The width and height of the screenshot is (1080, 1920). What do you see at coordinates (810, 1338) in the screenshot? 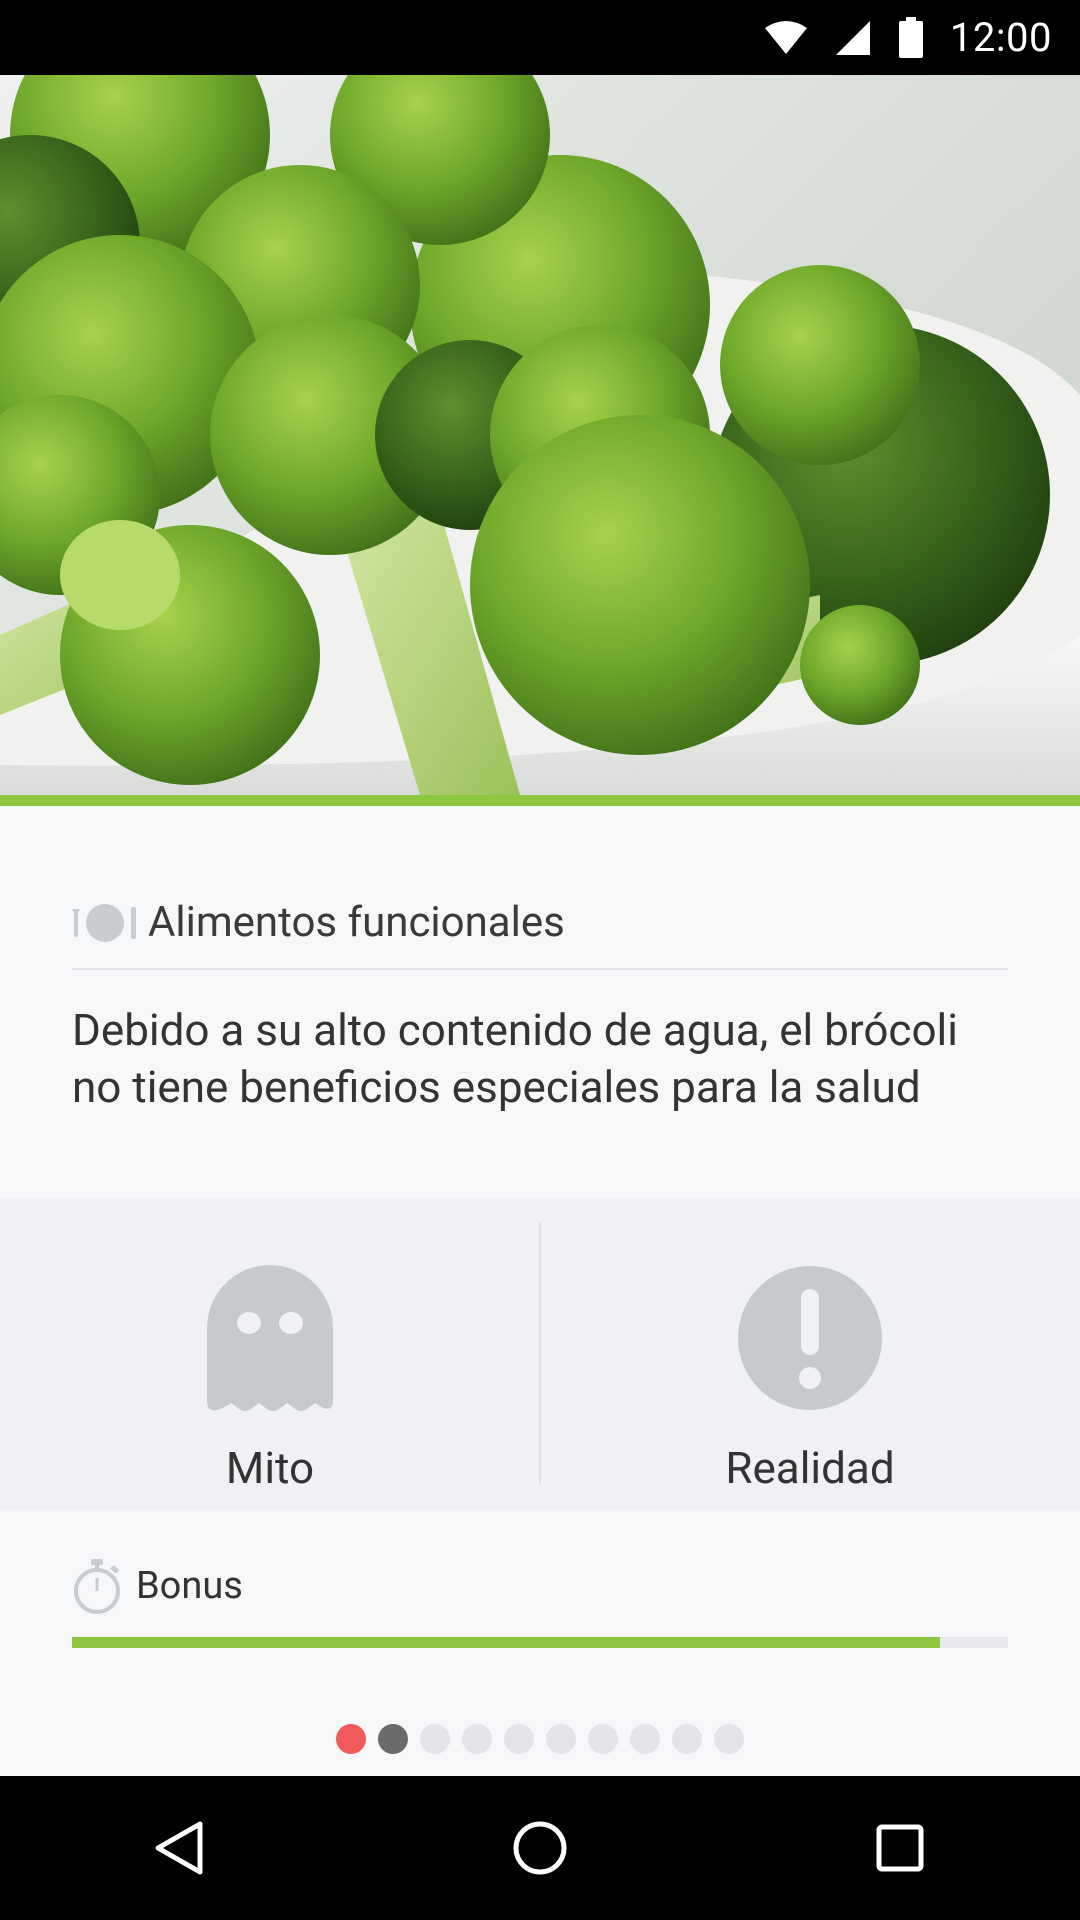
I see `exclamation-icon` at bounding box center [810, 1338].